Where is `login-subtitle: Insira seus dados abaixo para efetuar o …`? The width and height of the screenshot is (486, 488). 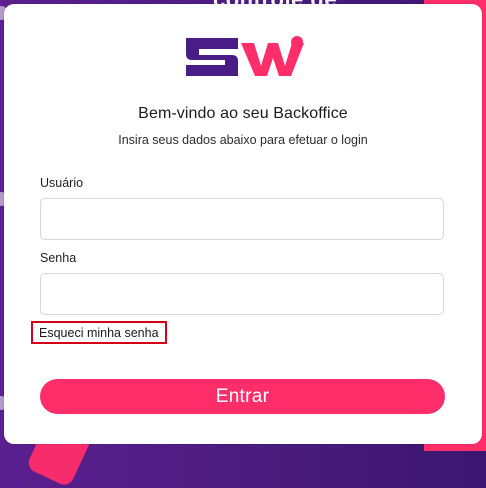 login-subtitle: Insira seus dados abaixo para efetuar o … is located at coordinates (243, 140).